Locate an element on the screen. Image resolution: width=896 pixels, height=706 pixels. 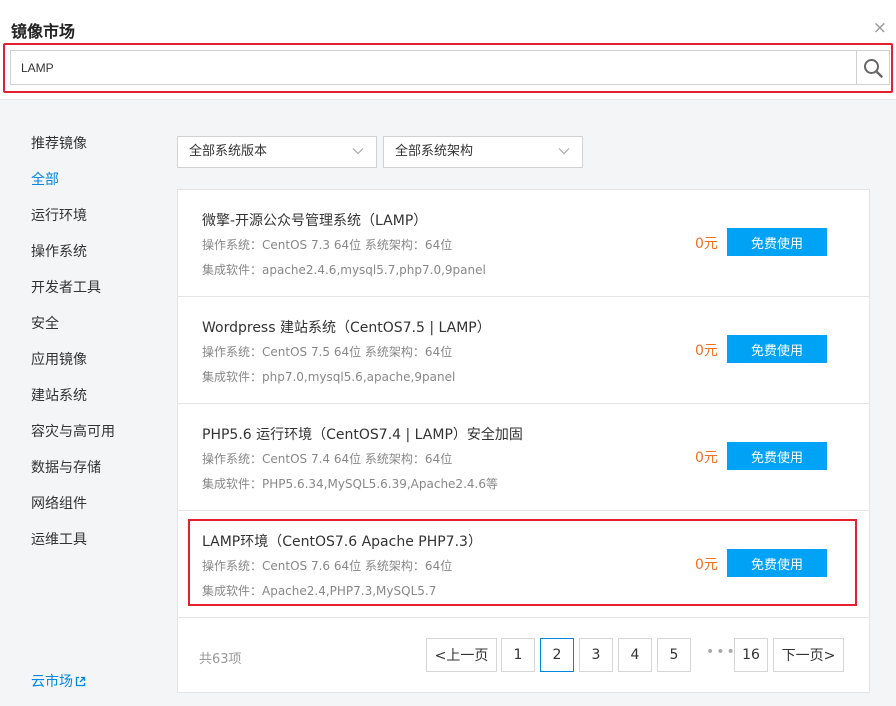
sidebar-item-network: 网络组件 is located at coordinates (91, 504).